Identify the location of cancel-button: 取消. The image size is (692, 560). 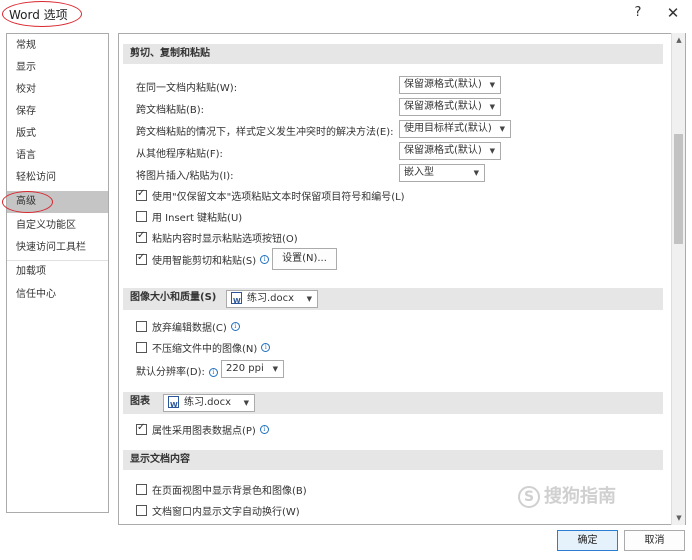
(654, 540).